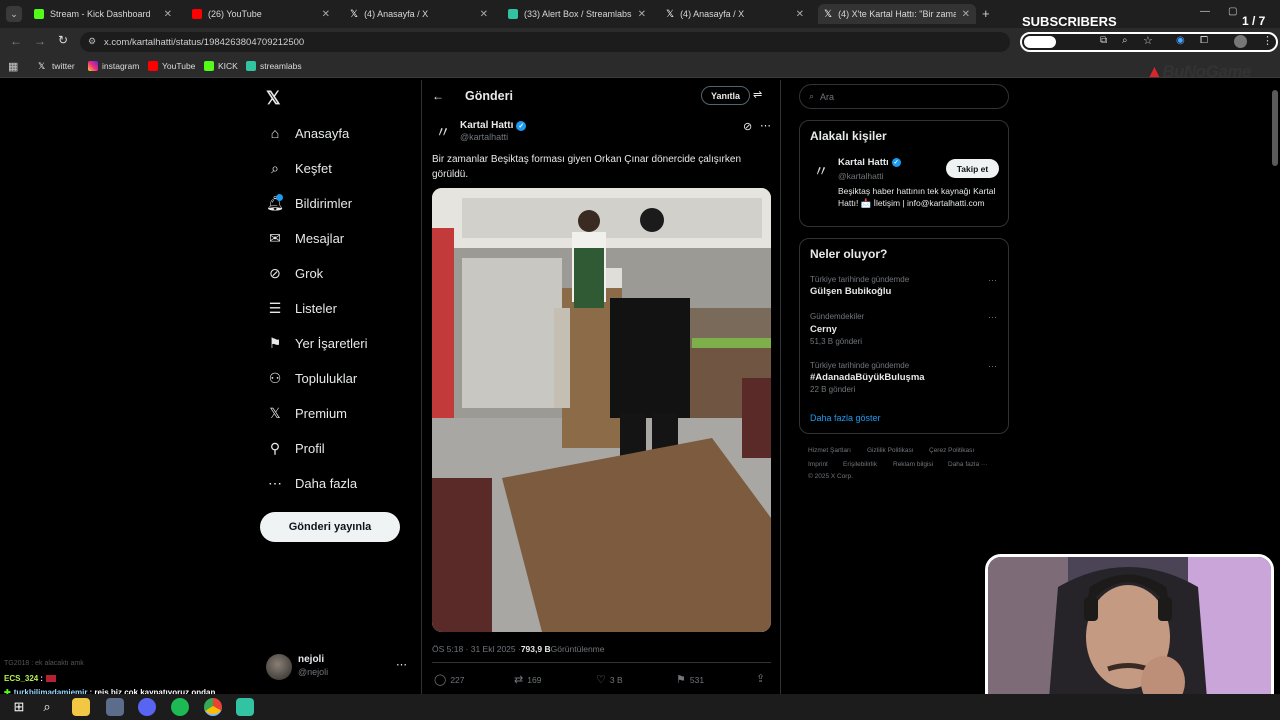  Describe the element at coordinates (869, 162) in the screenshot. I see `related-name: Kartal Hattı ✓` at that location.